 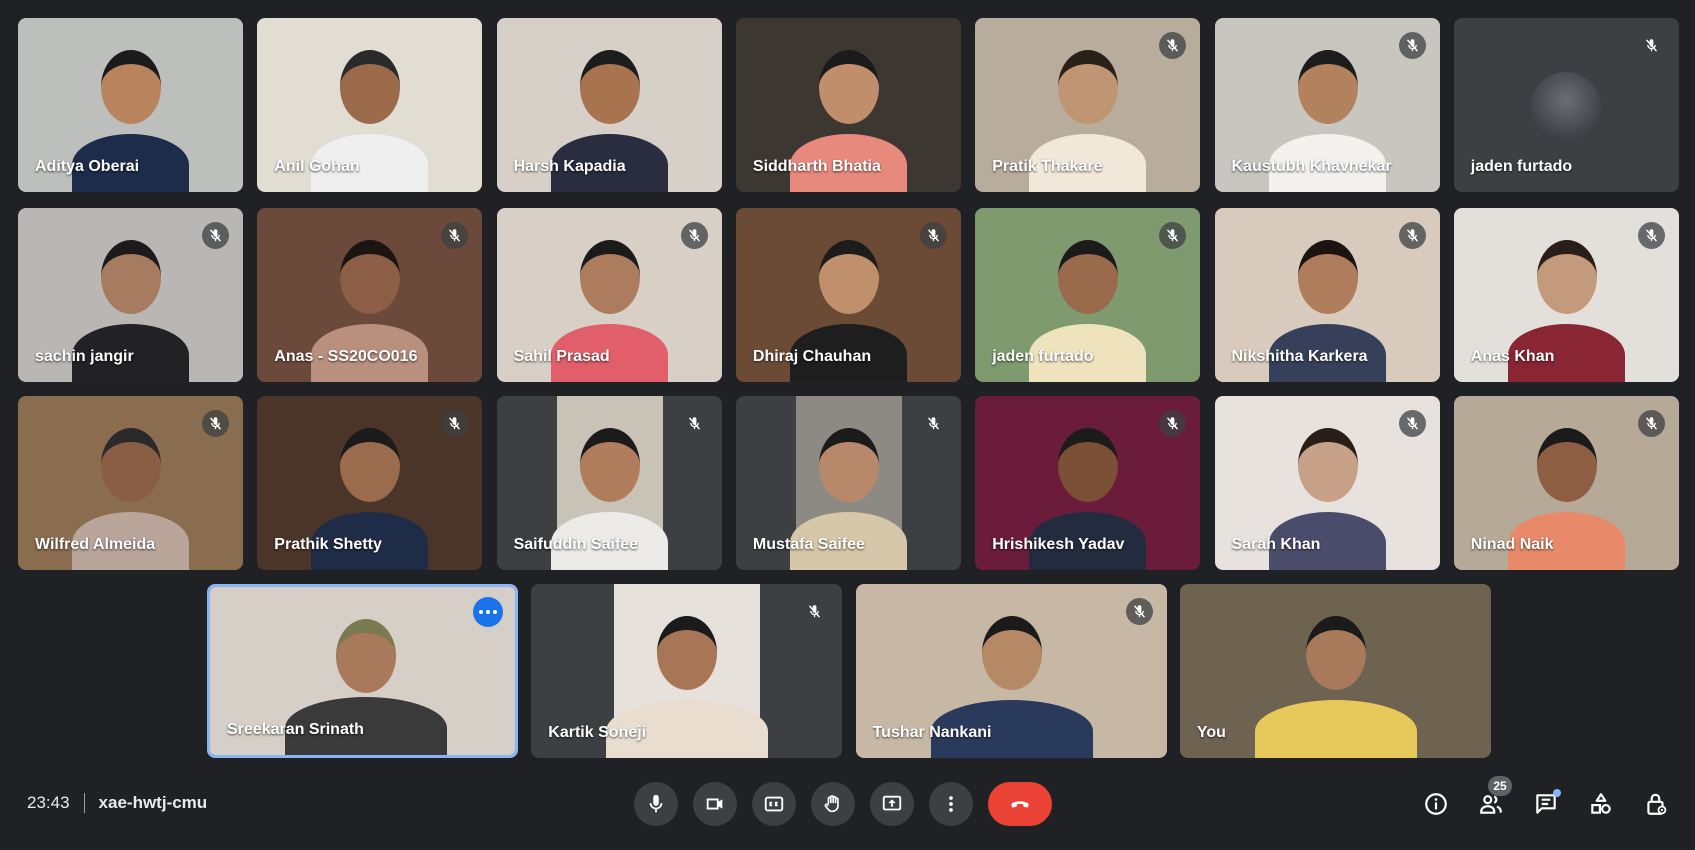 What do you see at coordinates (488, 612) in the screenshot?
I see `participant-more-options-button` at bounding box center [488, 612].